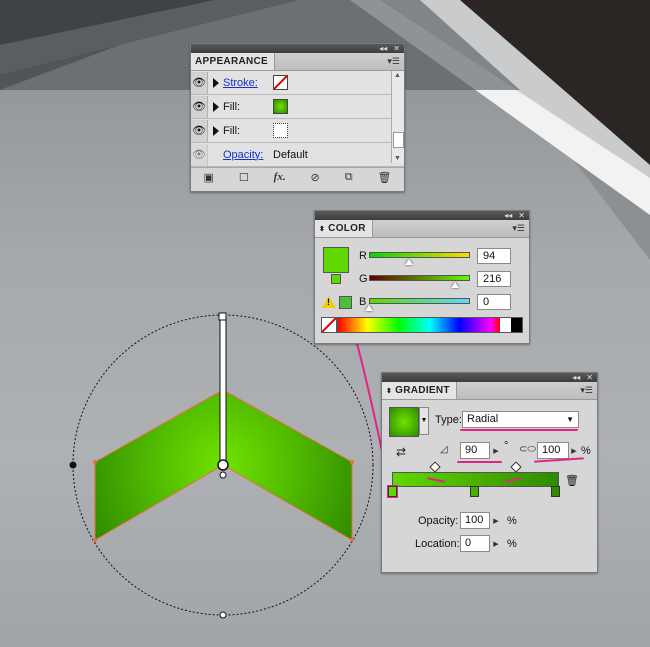 This screenshot has width=650, height=647. I want to click on tab-gradient: ⬍ GRADIENT, so click(419, 390).